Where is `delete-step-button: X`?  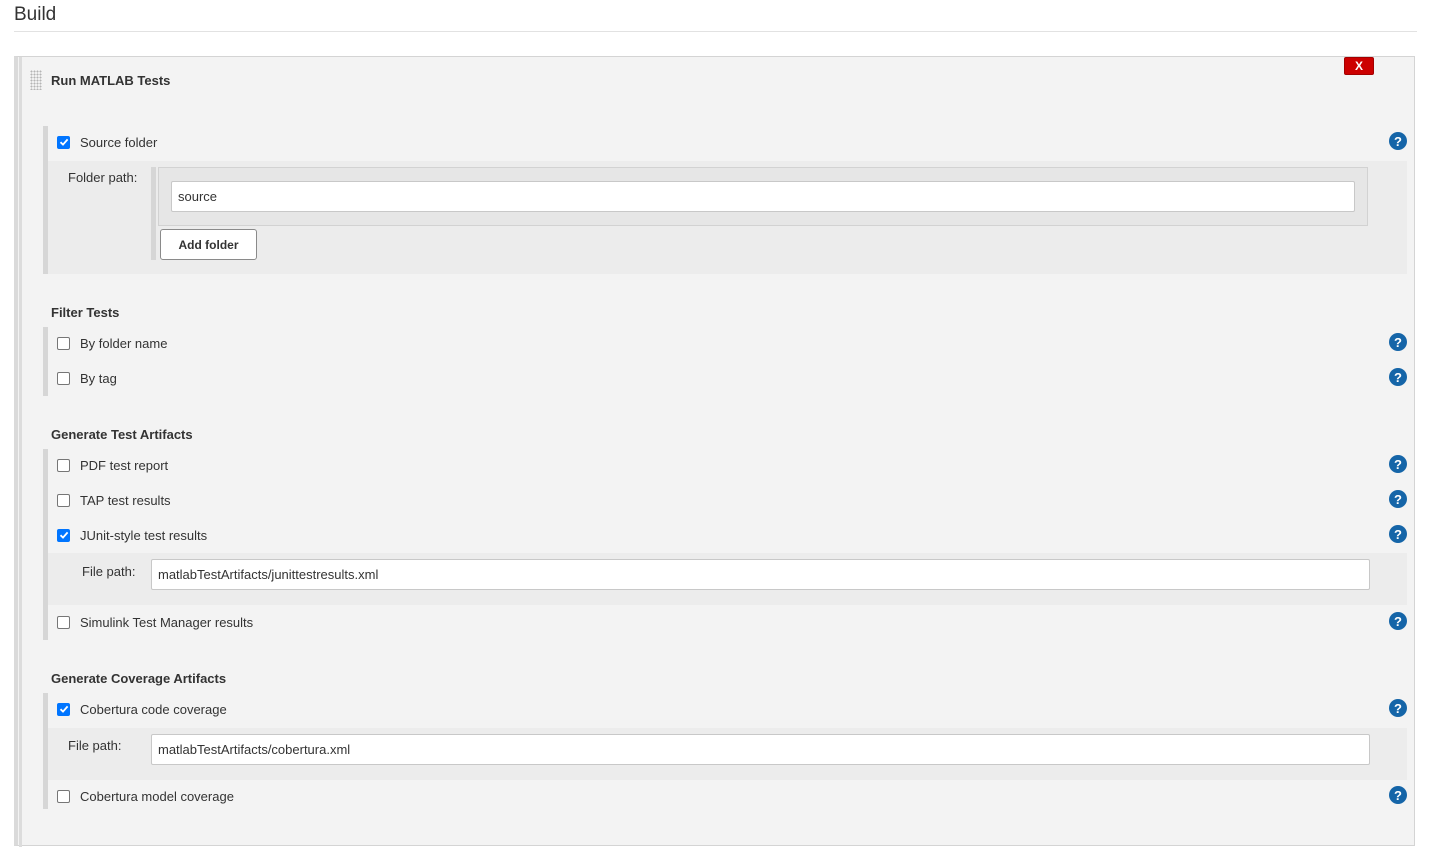 delete-step-button: X is located at coordinates (1359, 66).